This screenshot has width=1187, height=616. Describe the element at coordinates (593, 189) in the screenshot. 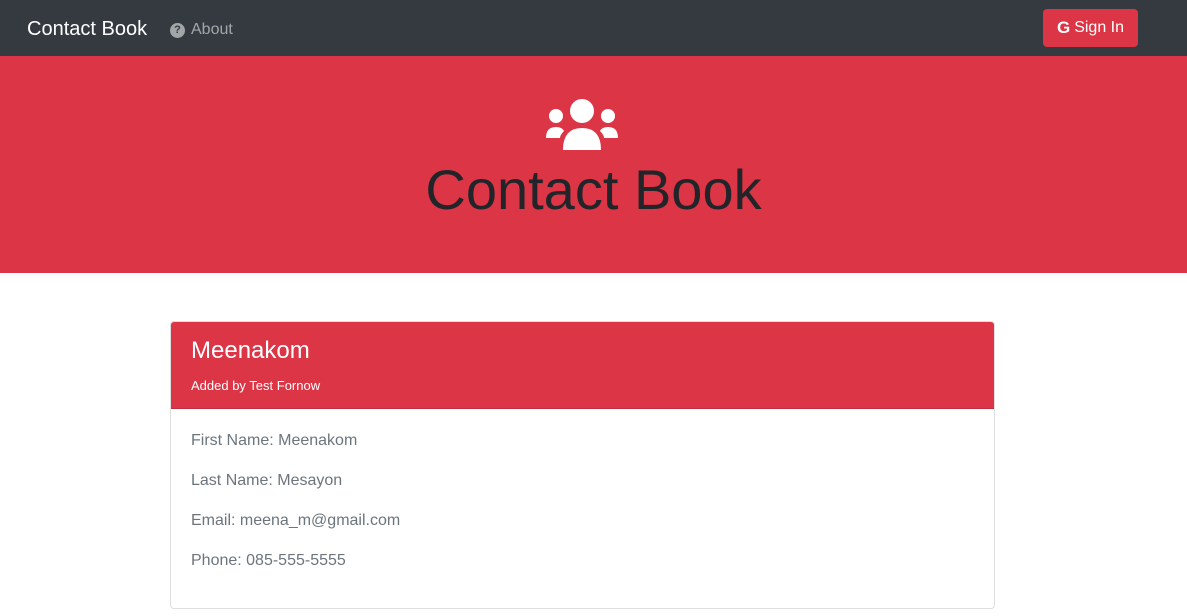

I see `page-title: Contact Book` at that location.